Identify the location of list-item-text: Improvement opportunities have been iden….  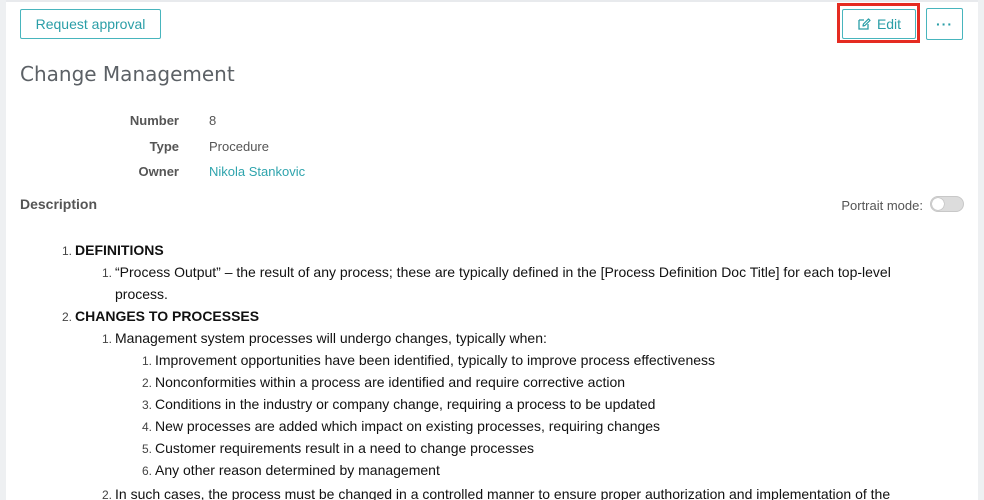
(435, 360).